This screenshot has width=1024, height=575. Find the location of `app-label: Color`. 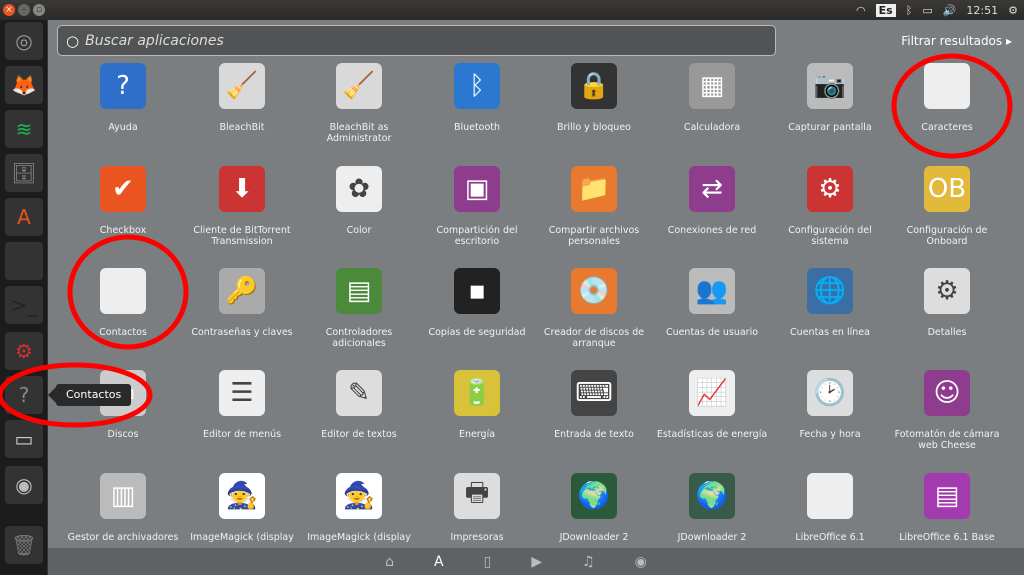

app-label: Color is located at coordinates (359, 230).